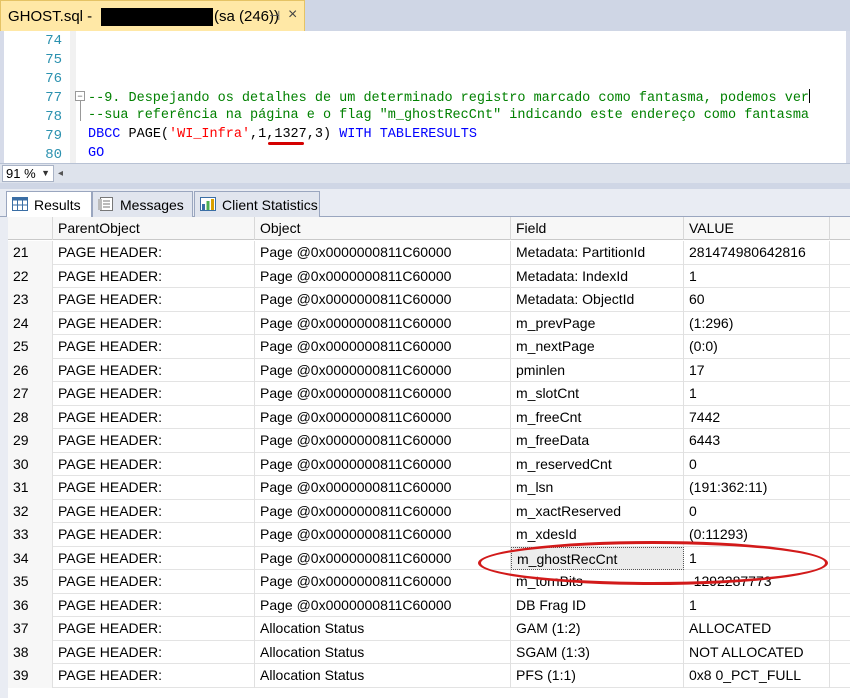 This screenshot has height=698, width=850. I want to click on value-cell: (0:0), so click(757, 347).